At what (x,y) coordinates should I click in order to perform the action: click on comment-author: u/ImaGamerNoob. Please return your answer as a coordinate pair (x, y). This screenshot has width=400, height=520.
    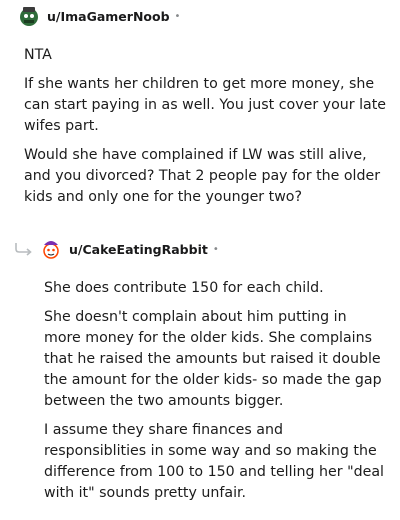
    Looking at the image, I should click on (108, 16).